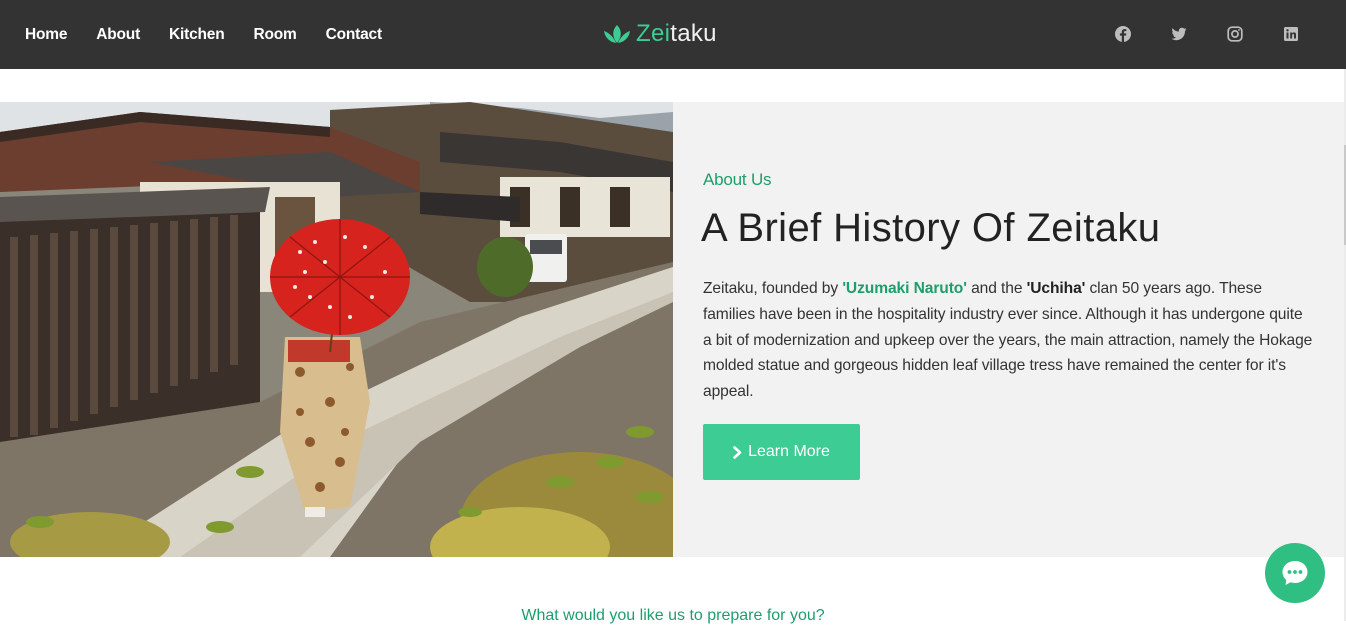 The width and height of the screenshot is (1346, 625). What do you see at coordinates (1123, 34) in the screenshot?
I see `facebook-icon` at bounding box center [1123, 34].